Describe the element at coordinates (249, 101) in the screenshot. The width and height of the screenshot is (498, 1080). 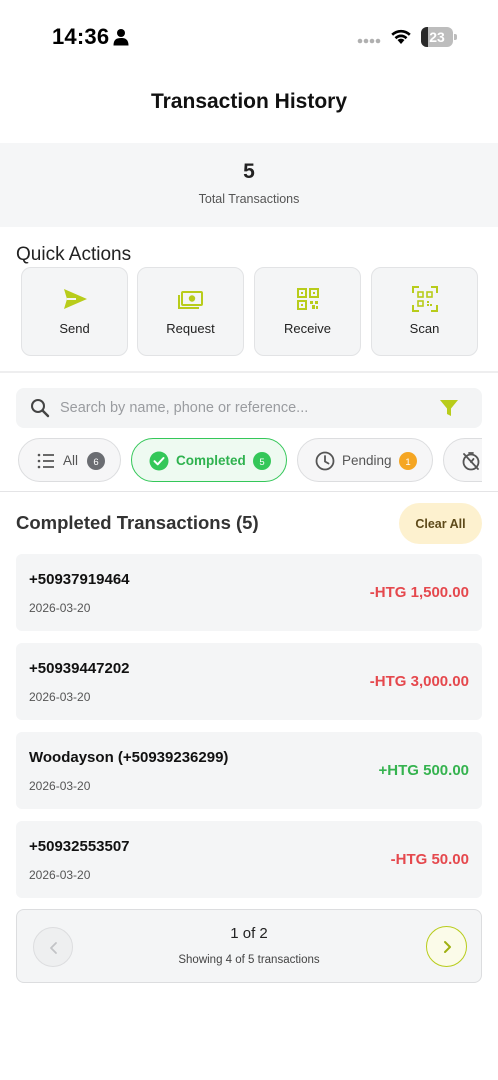
I see `page-title: Transaction History` at that location.